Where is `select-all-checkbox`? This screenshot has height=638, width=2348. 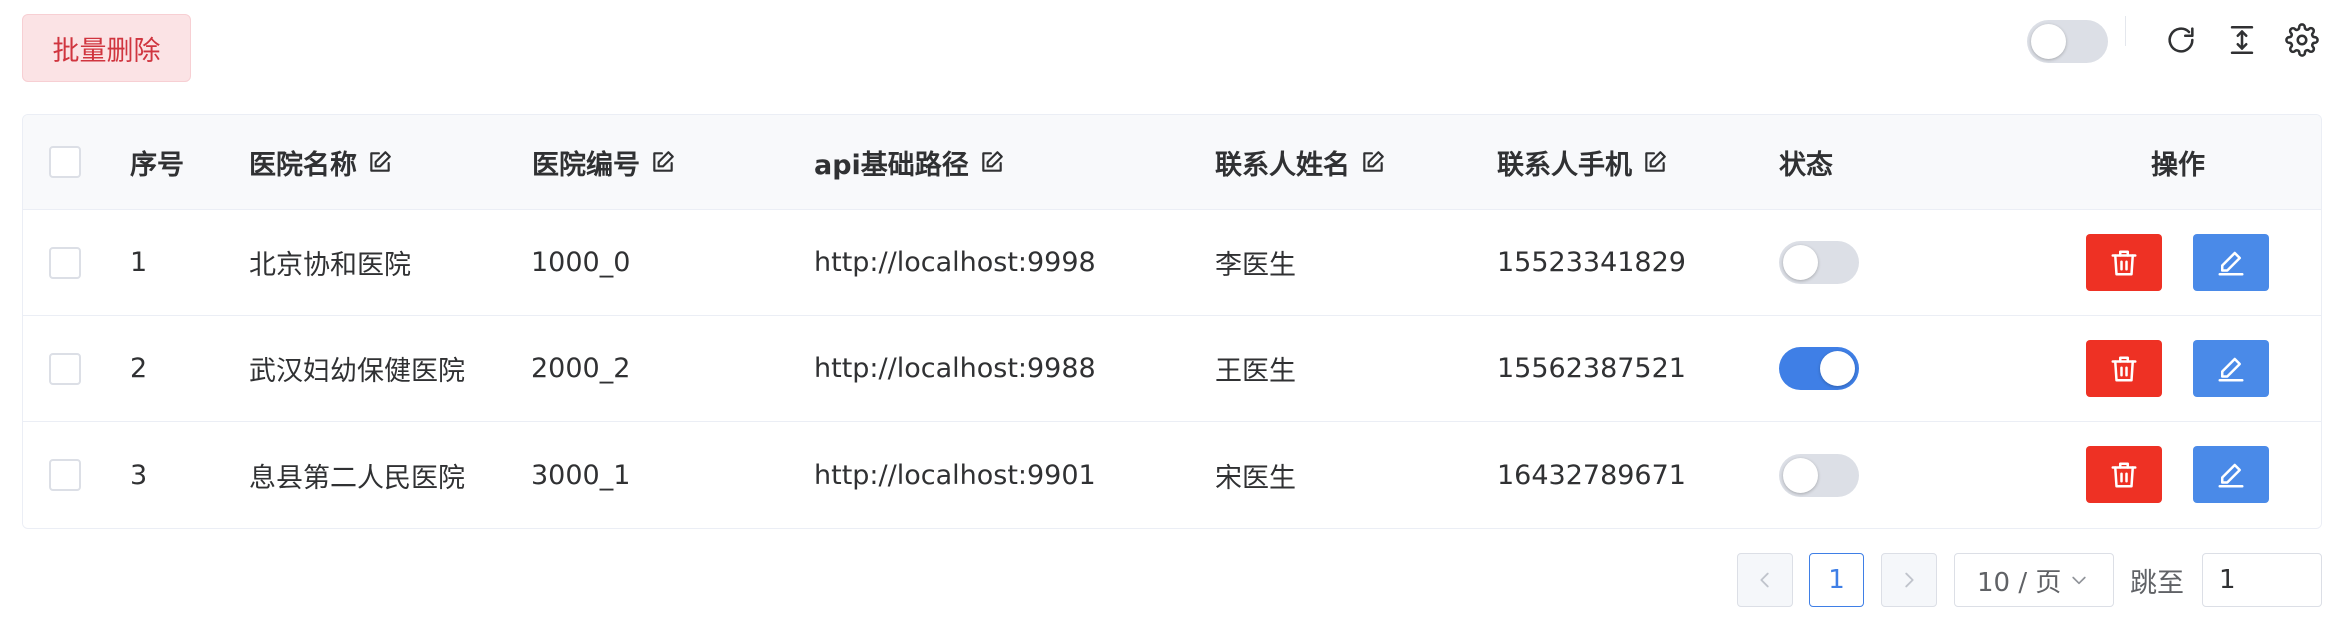
select-all-checkbox is located at coordinates (65, 162).